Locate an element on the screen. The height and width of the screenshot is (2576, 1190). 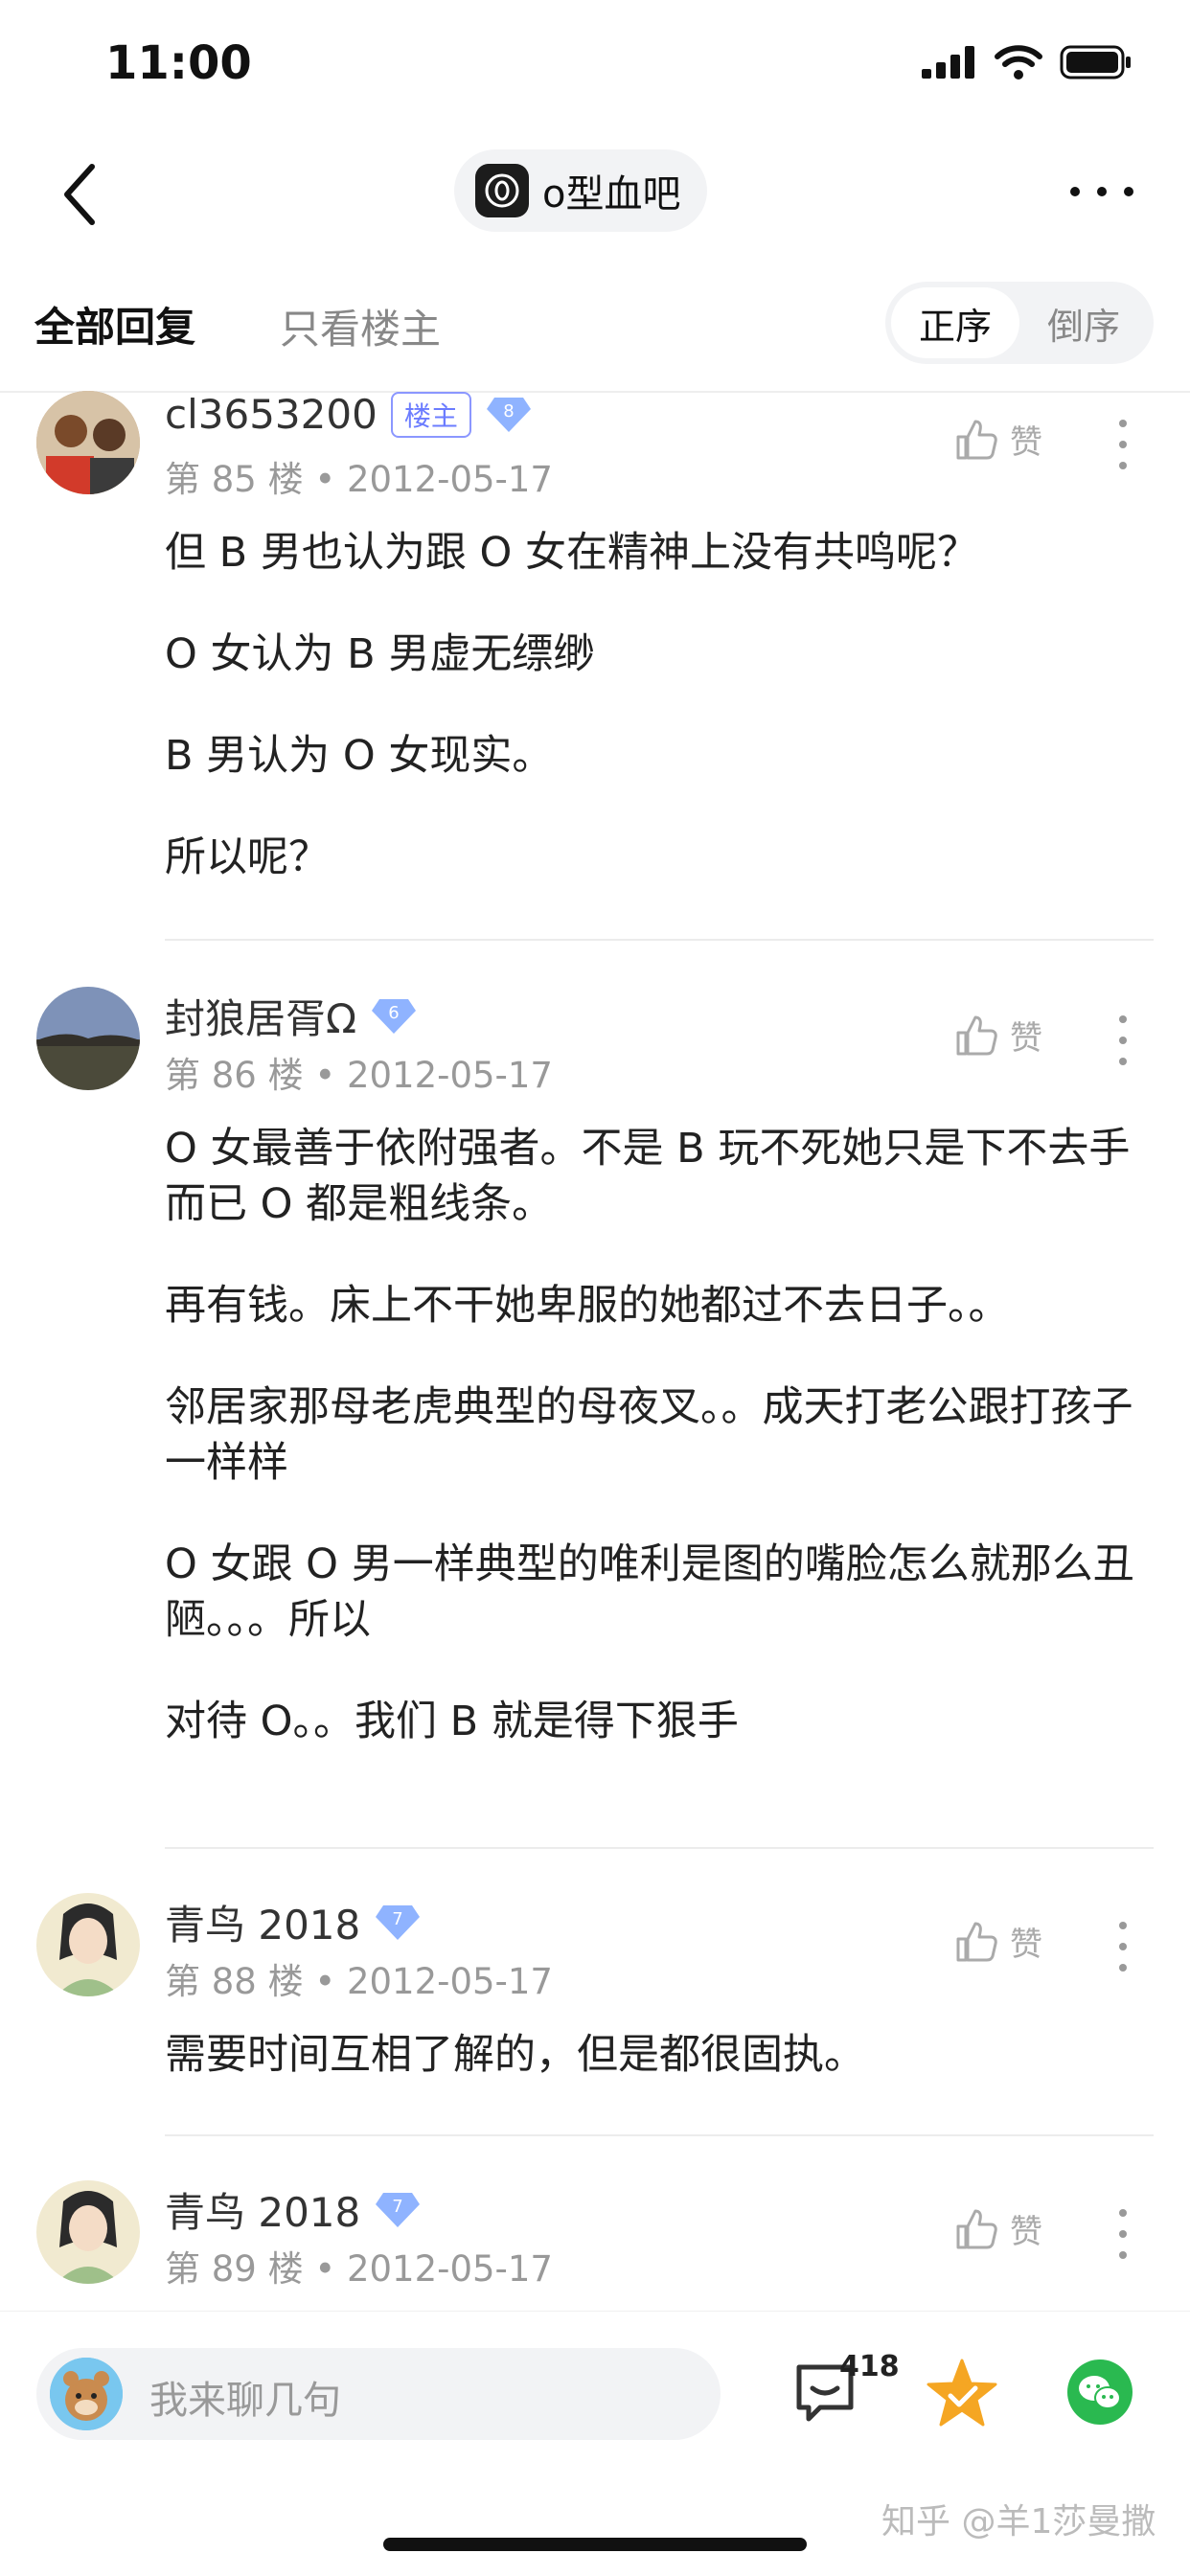
post-paragraph: O 女跟 O 男一样典型的唯利是图的嘴脸怎么就那么丑陋。。。所以 is located at coordinates (650, 1592).